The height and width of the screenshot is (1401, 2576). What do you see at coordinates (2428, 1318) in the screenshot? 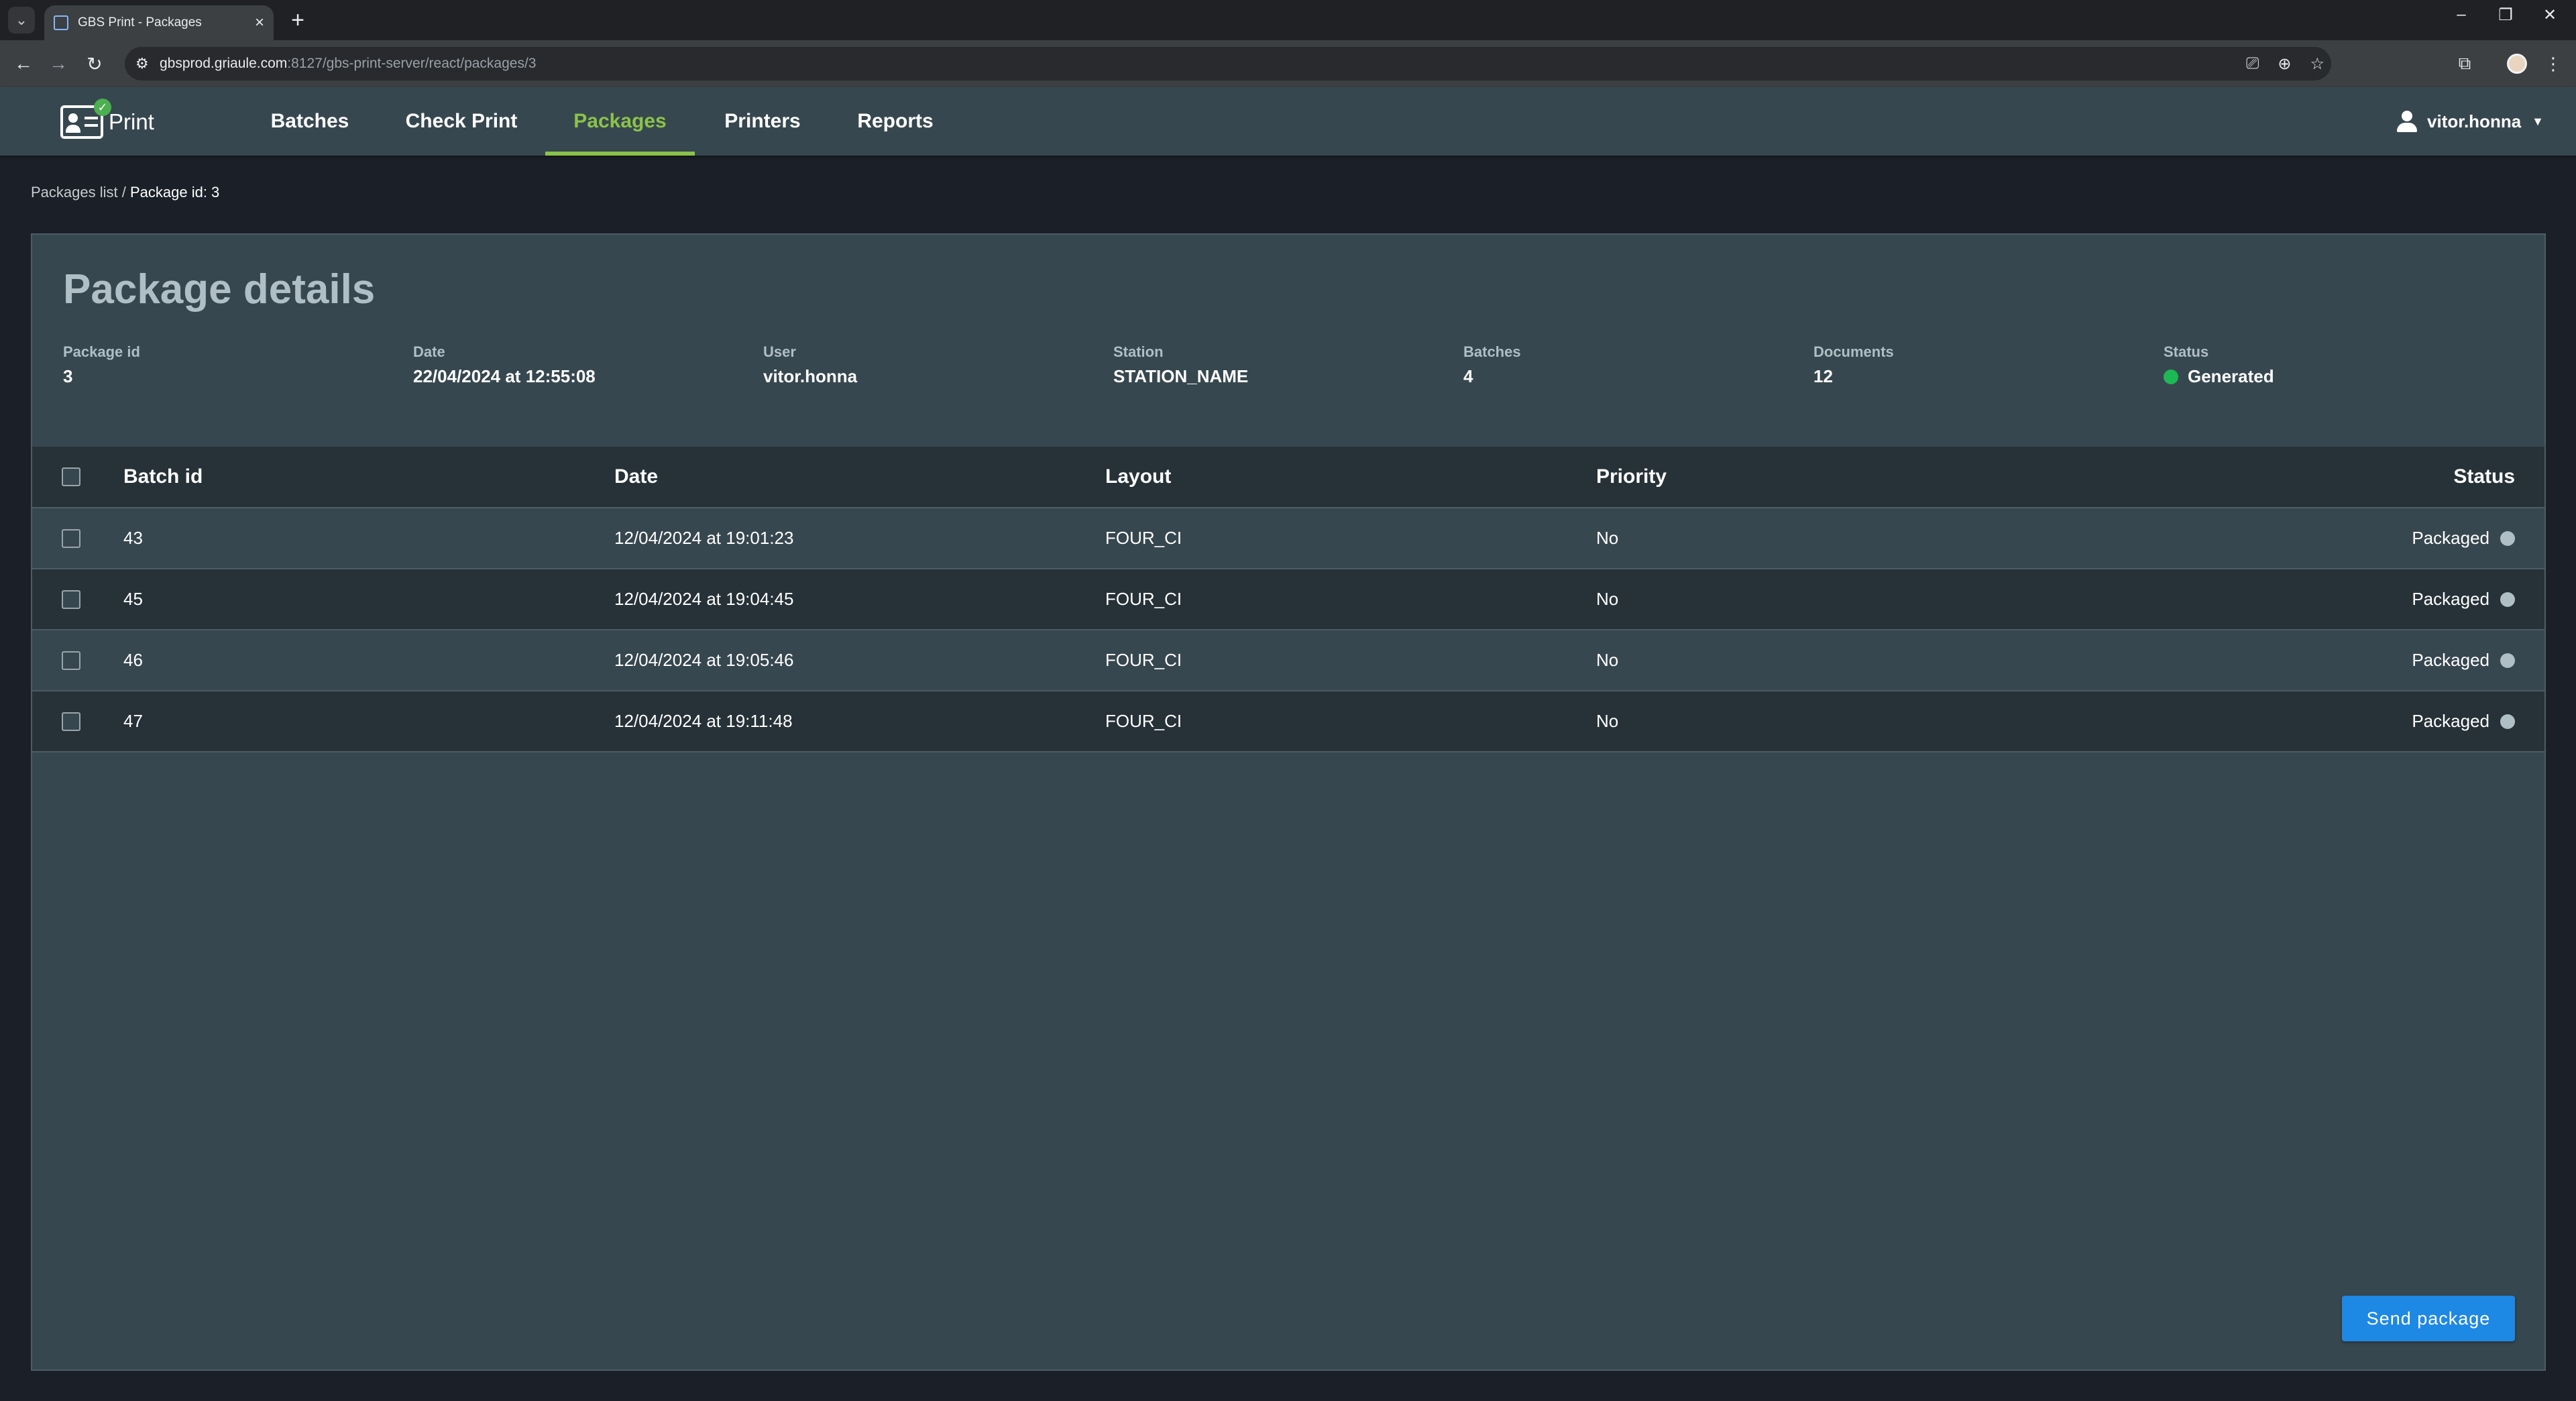
I see `send-package-button: Send package` at bounding box center [2428, 1318].